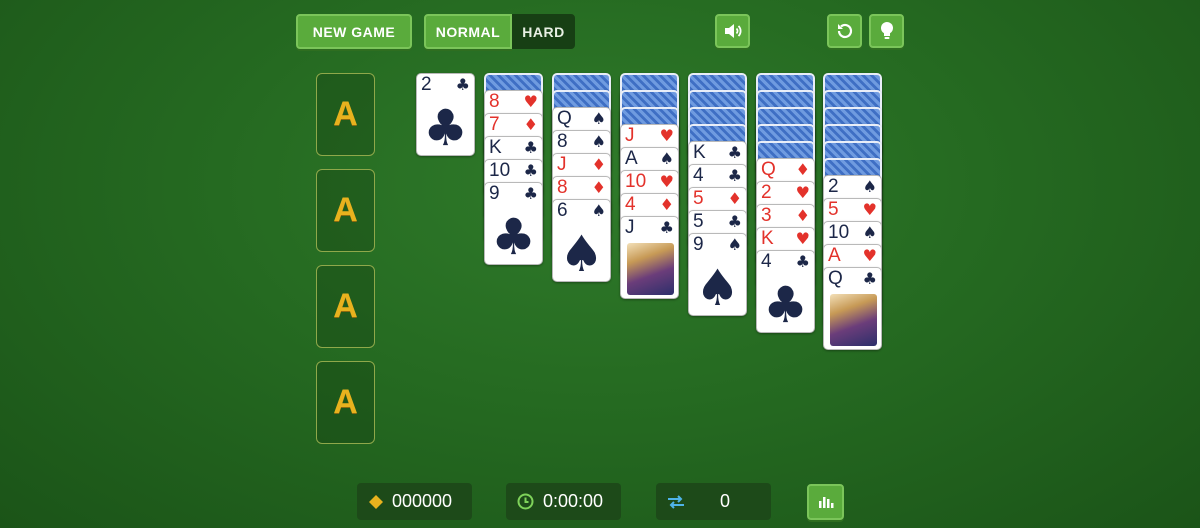 This screenshot has height=528, width=1200. Describe the element at coordinates (468, 31) in the screenshot. I see `mode-normal-button: NORMAL` at that location.